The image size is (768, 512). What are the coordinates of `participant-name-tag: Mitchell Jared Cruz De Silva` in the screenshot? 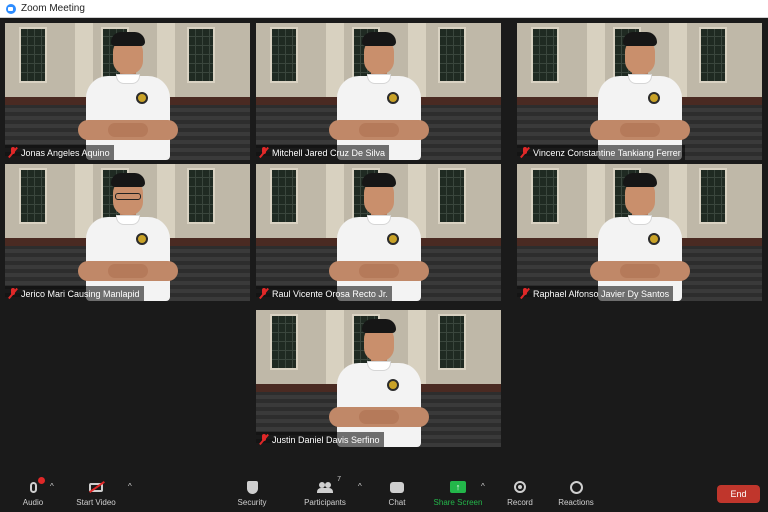 It's located at (323, 152).